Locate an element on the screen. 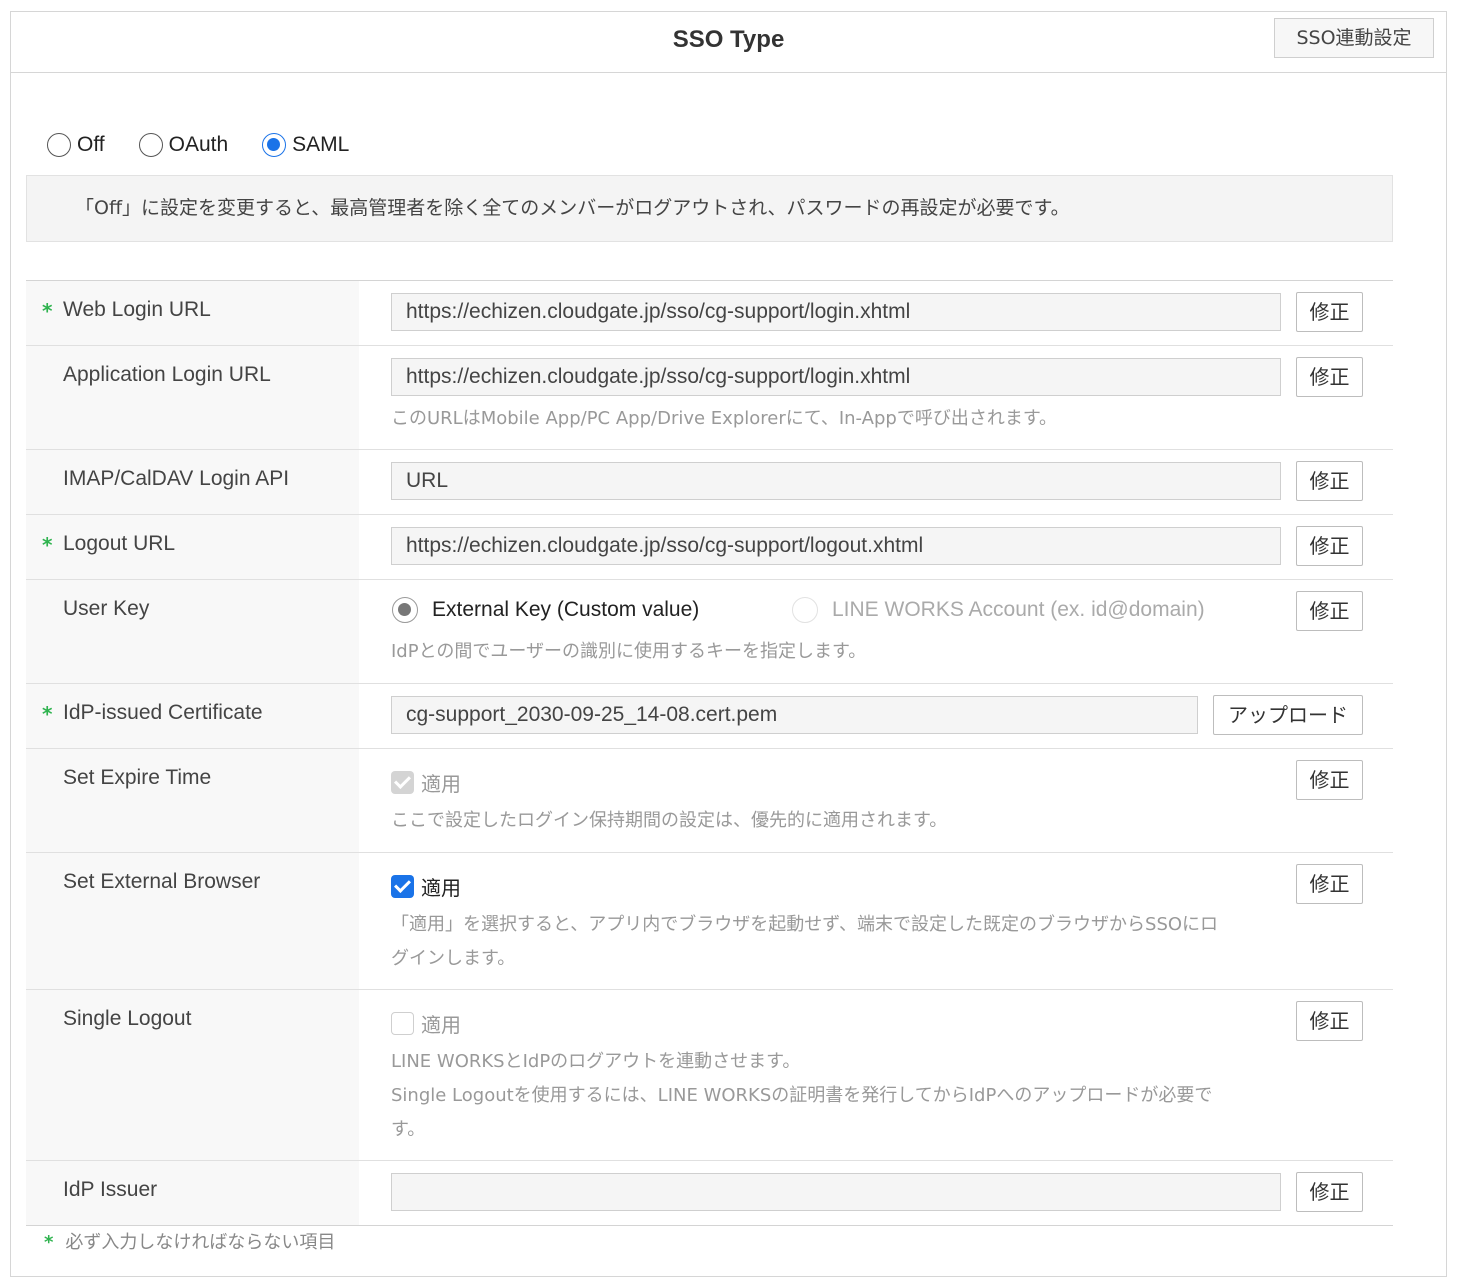 The width and height of the screenshot is (1462, 1286). page-title: SSO Type is located at coordinates (728, 39).